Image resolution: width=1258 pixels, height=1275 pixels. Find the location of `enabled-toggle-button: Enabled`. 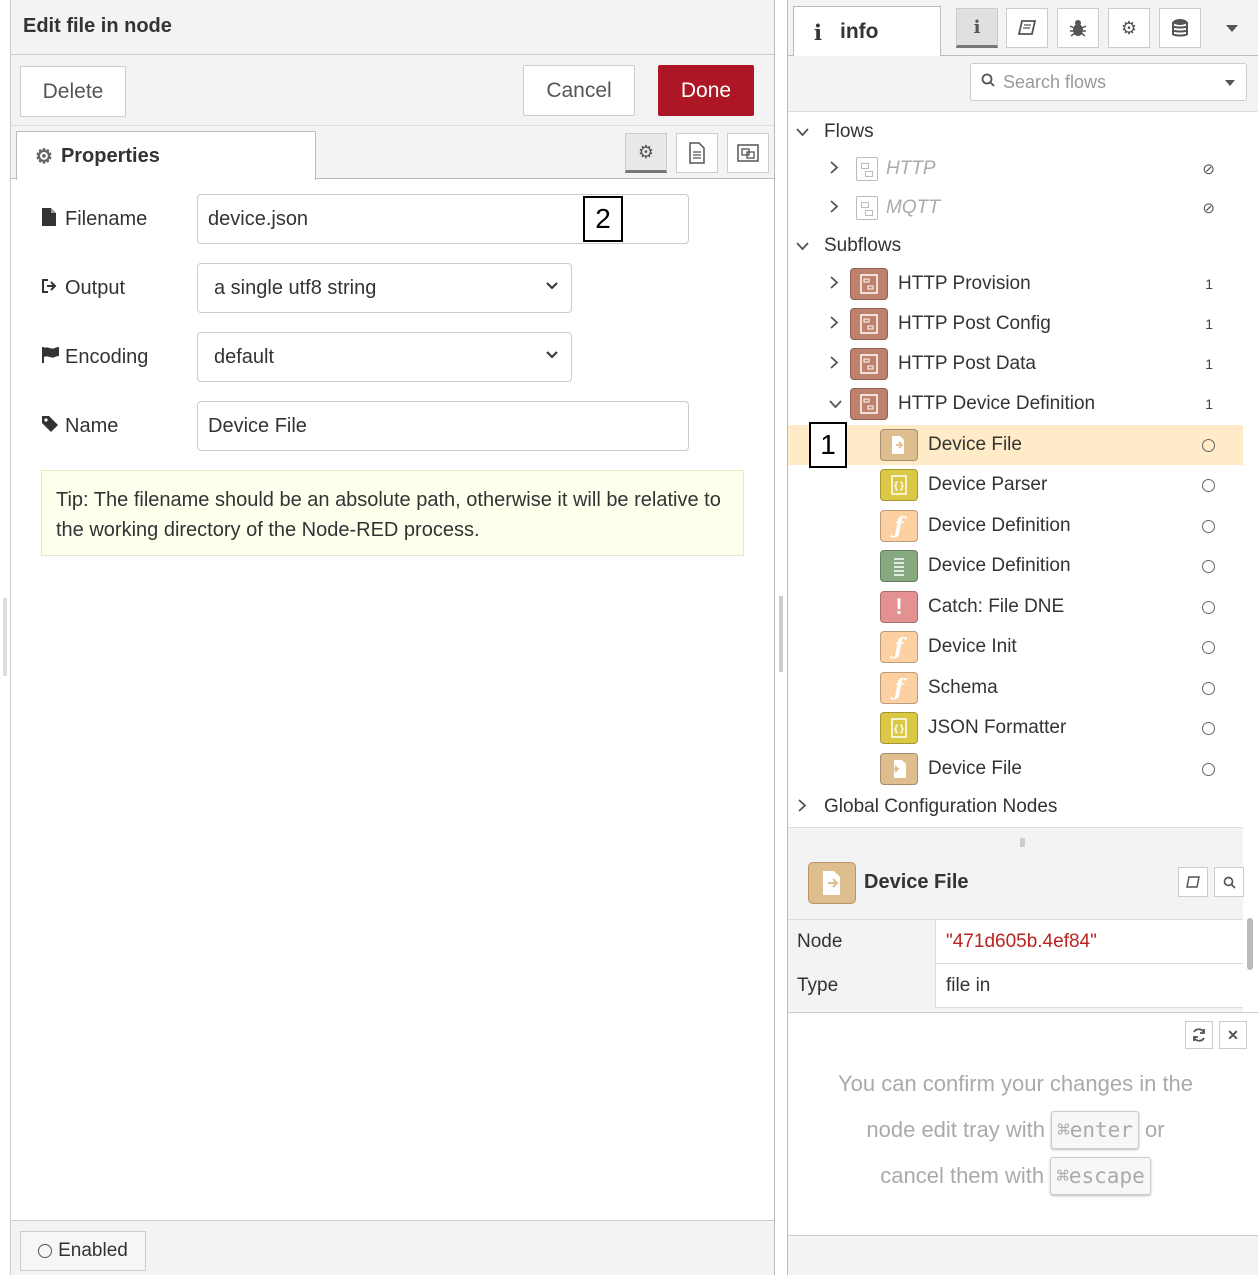

enabled-toggle-button: Enabled is located at coordinates (83, 1251).